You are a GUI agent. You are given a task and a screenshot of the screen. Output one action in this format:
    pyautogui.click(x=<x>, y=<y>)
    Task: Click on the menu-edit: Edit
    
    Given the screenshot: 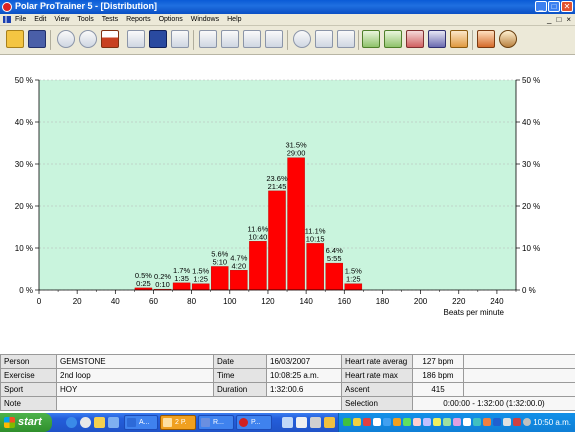 What is the action you would take?
    pyautogui.click(x=40, y=19)
    